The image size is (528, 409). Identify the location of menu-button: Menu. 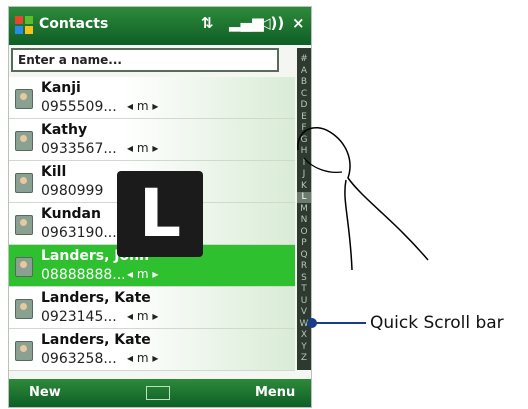
(275, 392).